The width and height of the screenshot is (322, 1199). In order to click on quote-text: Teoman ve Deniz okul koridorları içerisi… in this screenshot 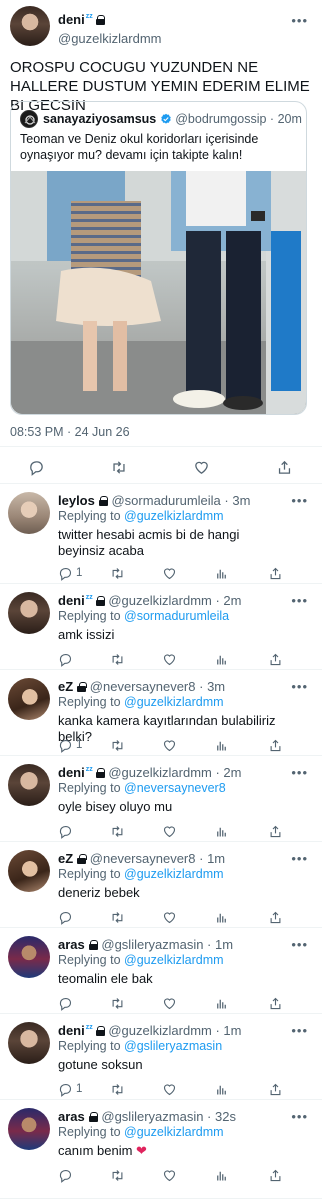, I will do `click(139, 147)`.